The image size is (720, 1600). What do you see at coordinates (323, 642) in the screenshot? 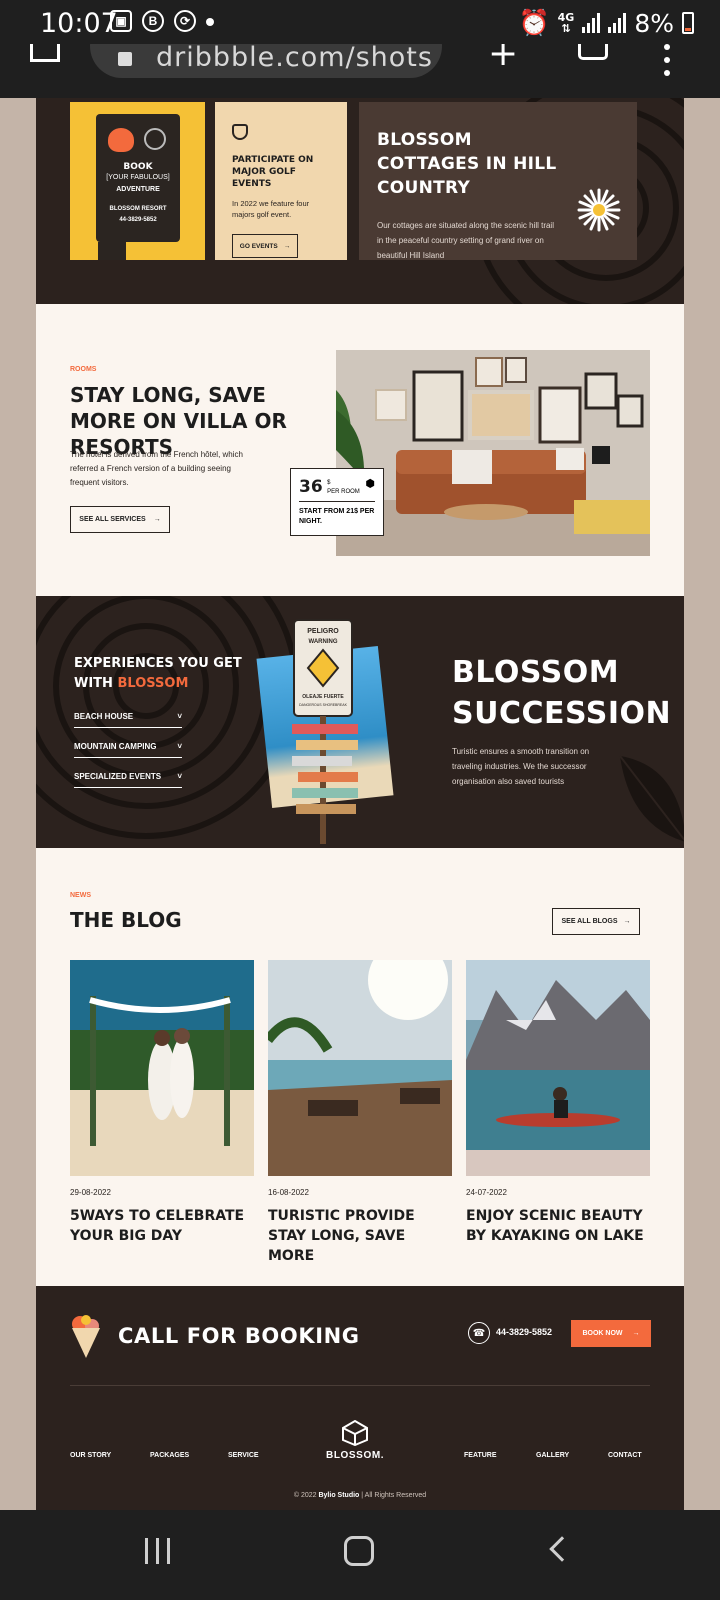
I see `sign-warning: WARNING` at bounding box center [323, 642].